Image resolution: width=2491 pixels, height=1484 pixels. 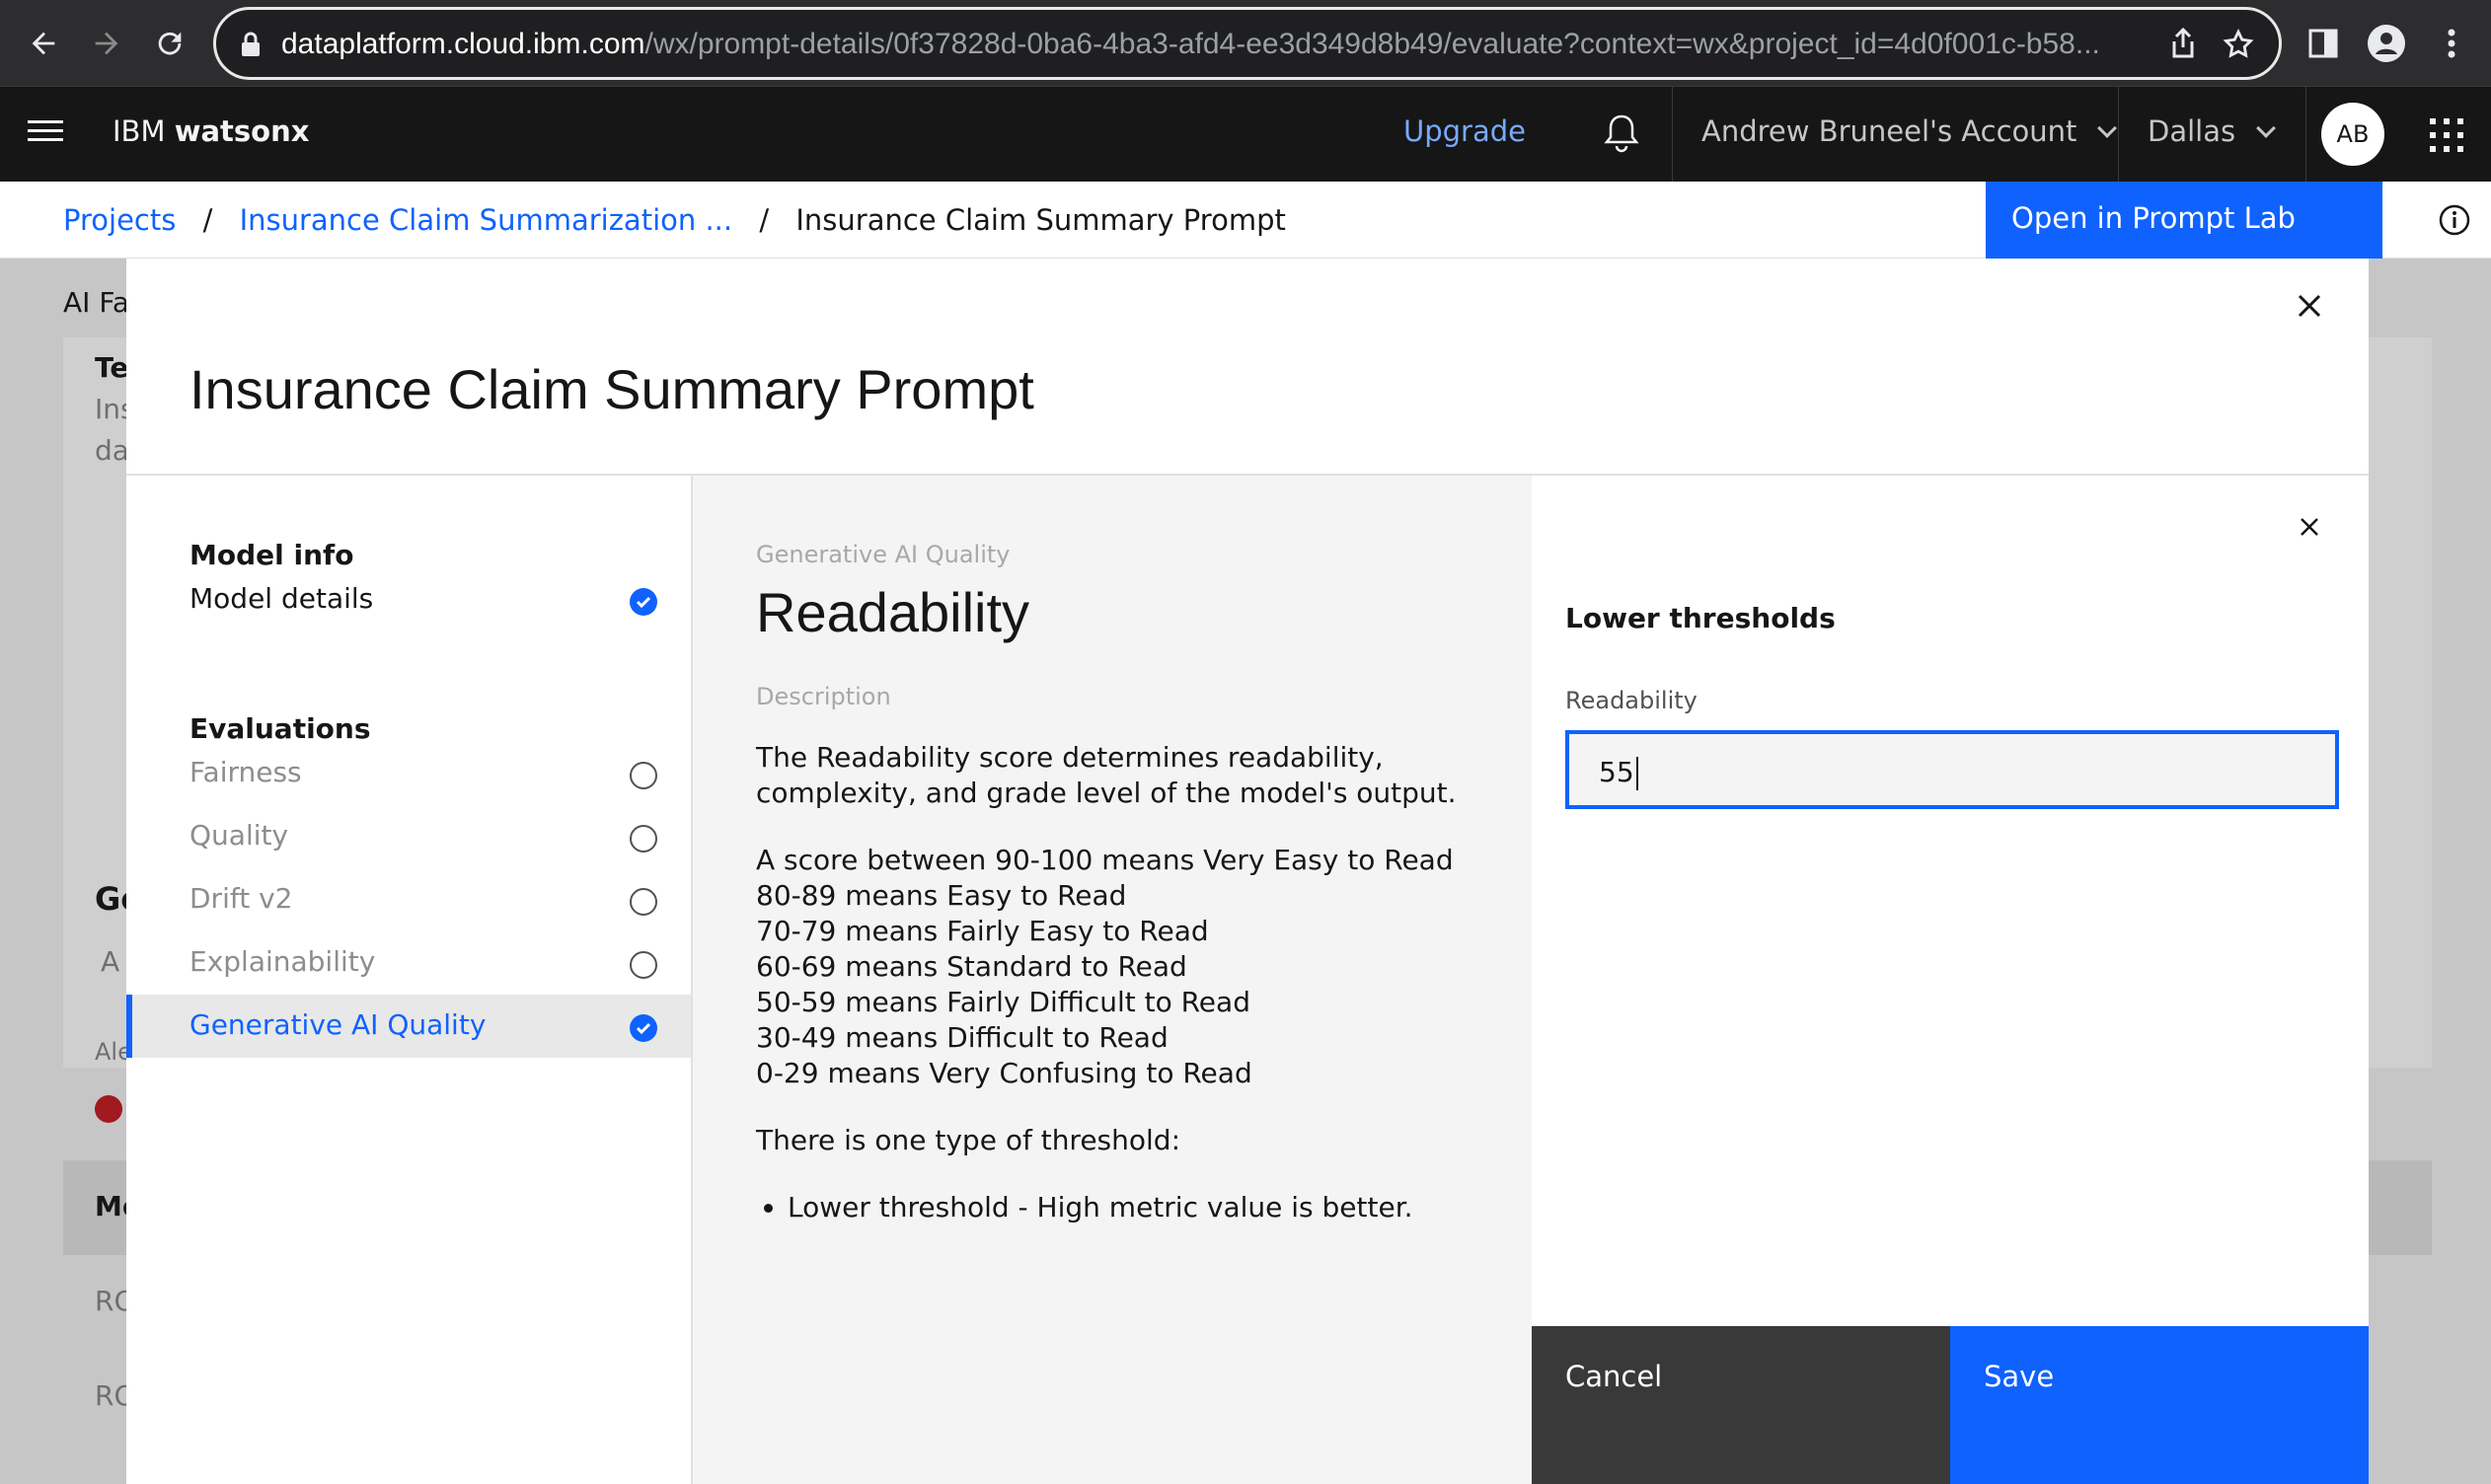 What do you see at coordinates (824, 696) in the screenshot?
I see `description-label: Description` at bounding box center [824, 696].